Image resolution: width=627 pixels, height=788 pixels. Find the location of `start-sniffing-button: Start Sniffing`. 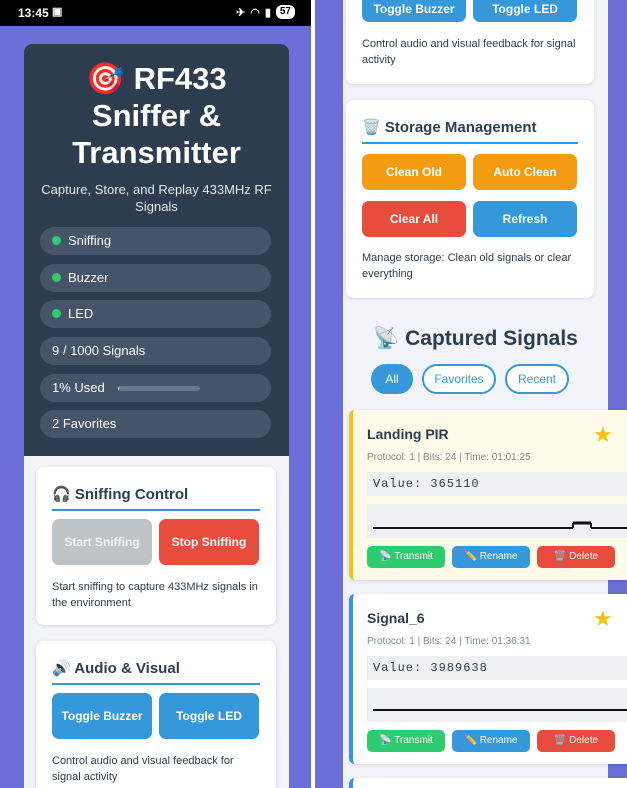

start-sniffing-button: Start Sniffing is located at coordinates (102, 542).